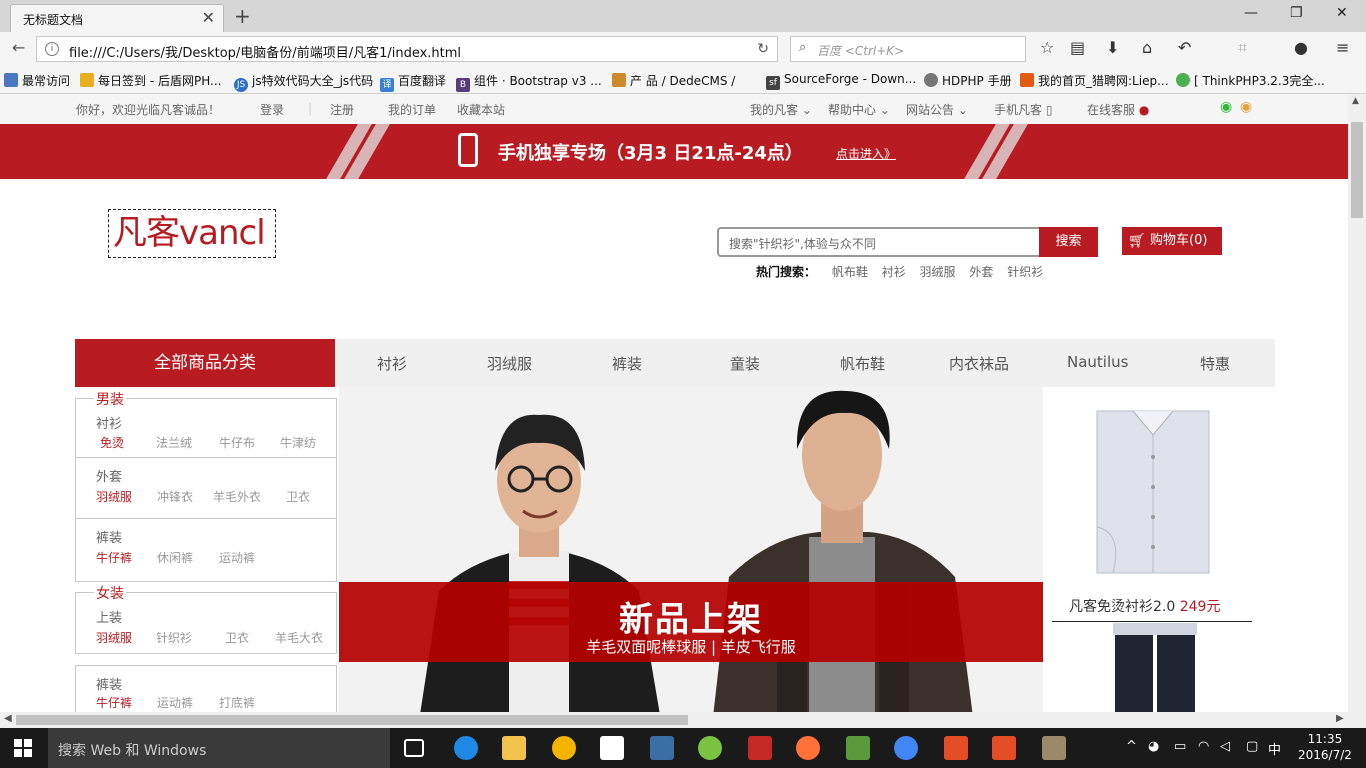 The width and height of the screenshot is (1366, 768). I want to click on browser-search-field: ⌕ 百度 <Ctrl+K>, so click(908, 49).